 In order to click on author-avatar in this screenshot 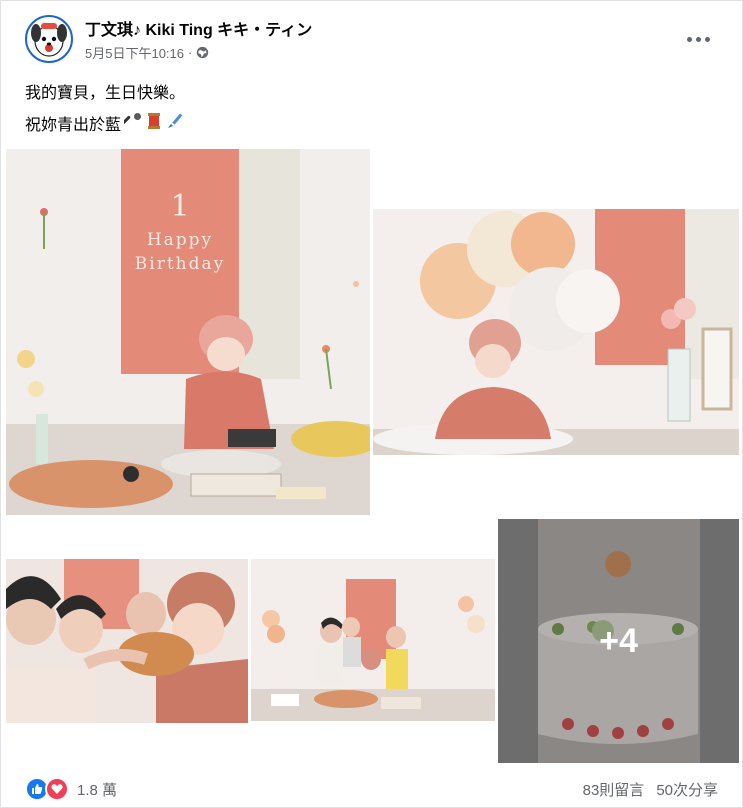, I will do `click(49, 39)`.